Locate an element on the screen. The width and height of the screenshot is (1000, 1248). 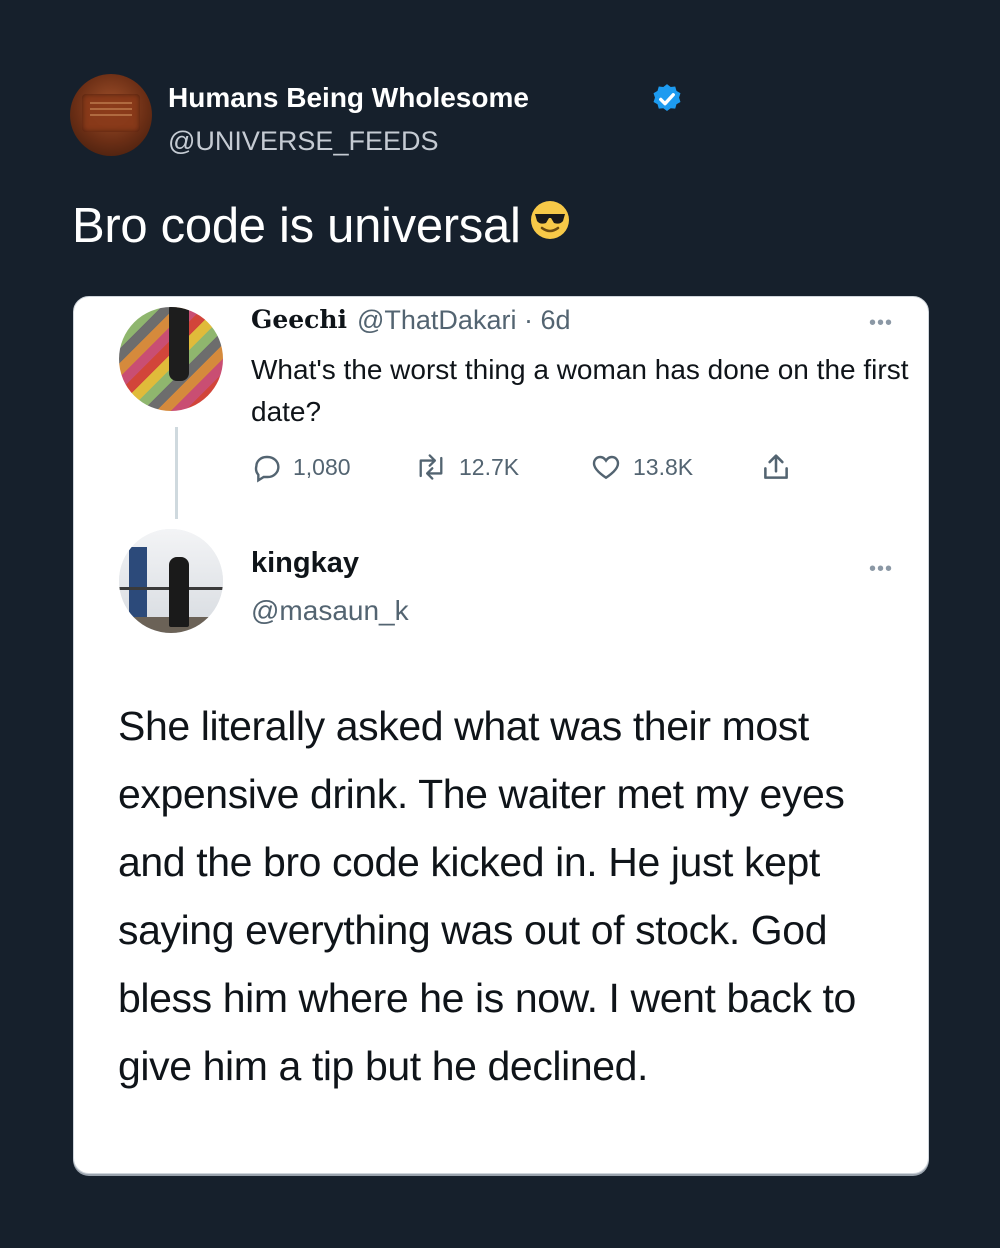
avatar-door is located at coordinates (138, 582).